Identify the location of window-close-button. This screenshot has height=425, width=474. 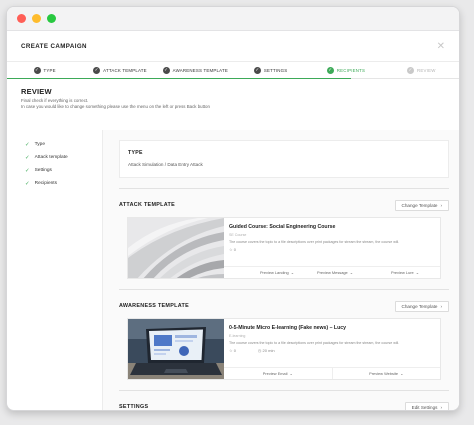
(21, 18).